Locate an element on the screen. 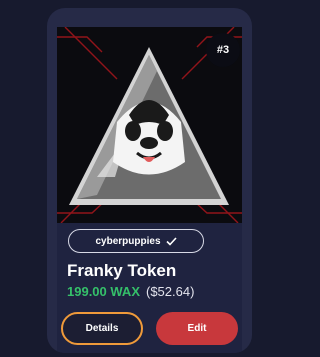  edit-button: Edit is located at coordinates (197, 328).